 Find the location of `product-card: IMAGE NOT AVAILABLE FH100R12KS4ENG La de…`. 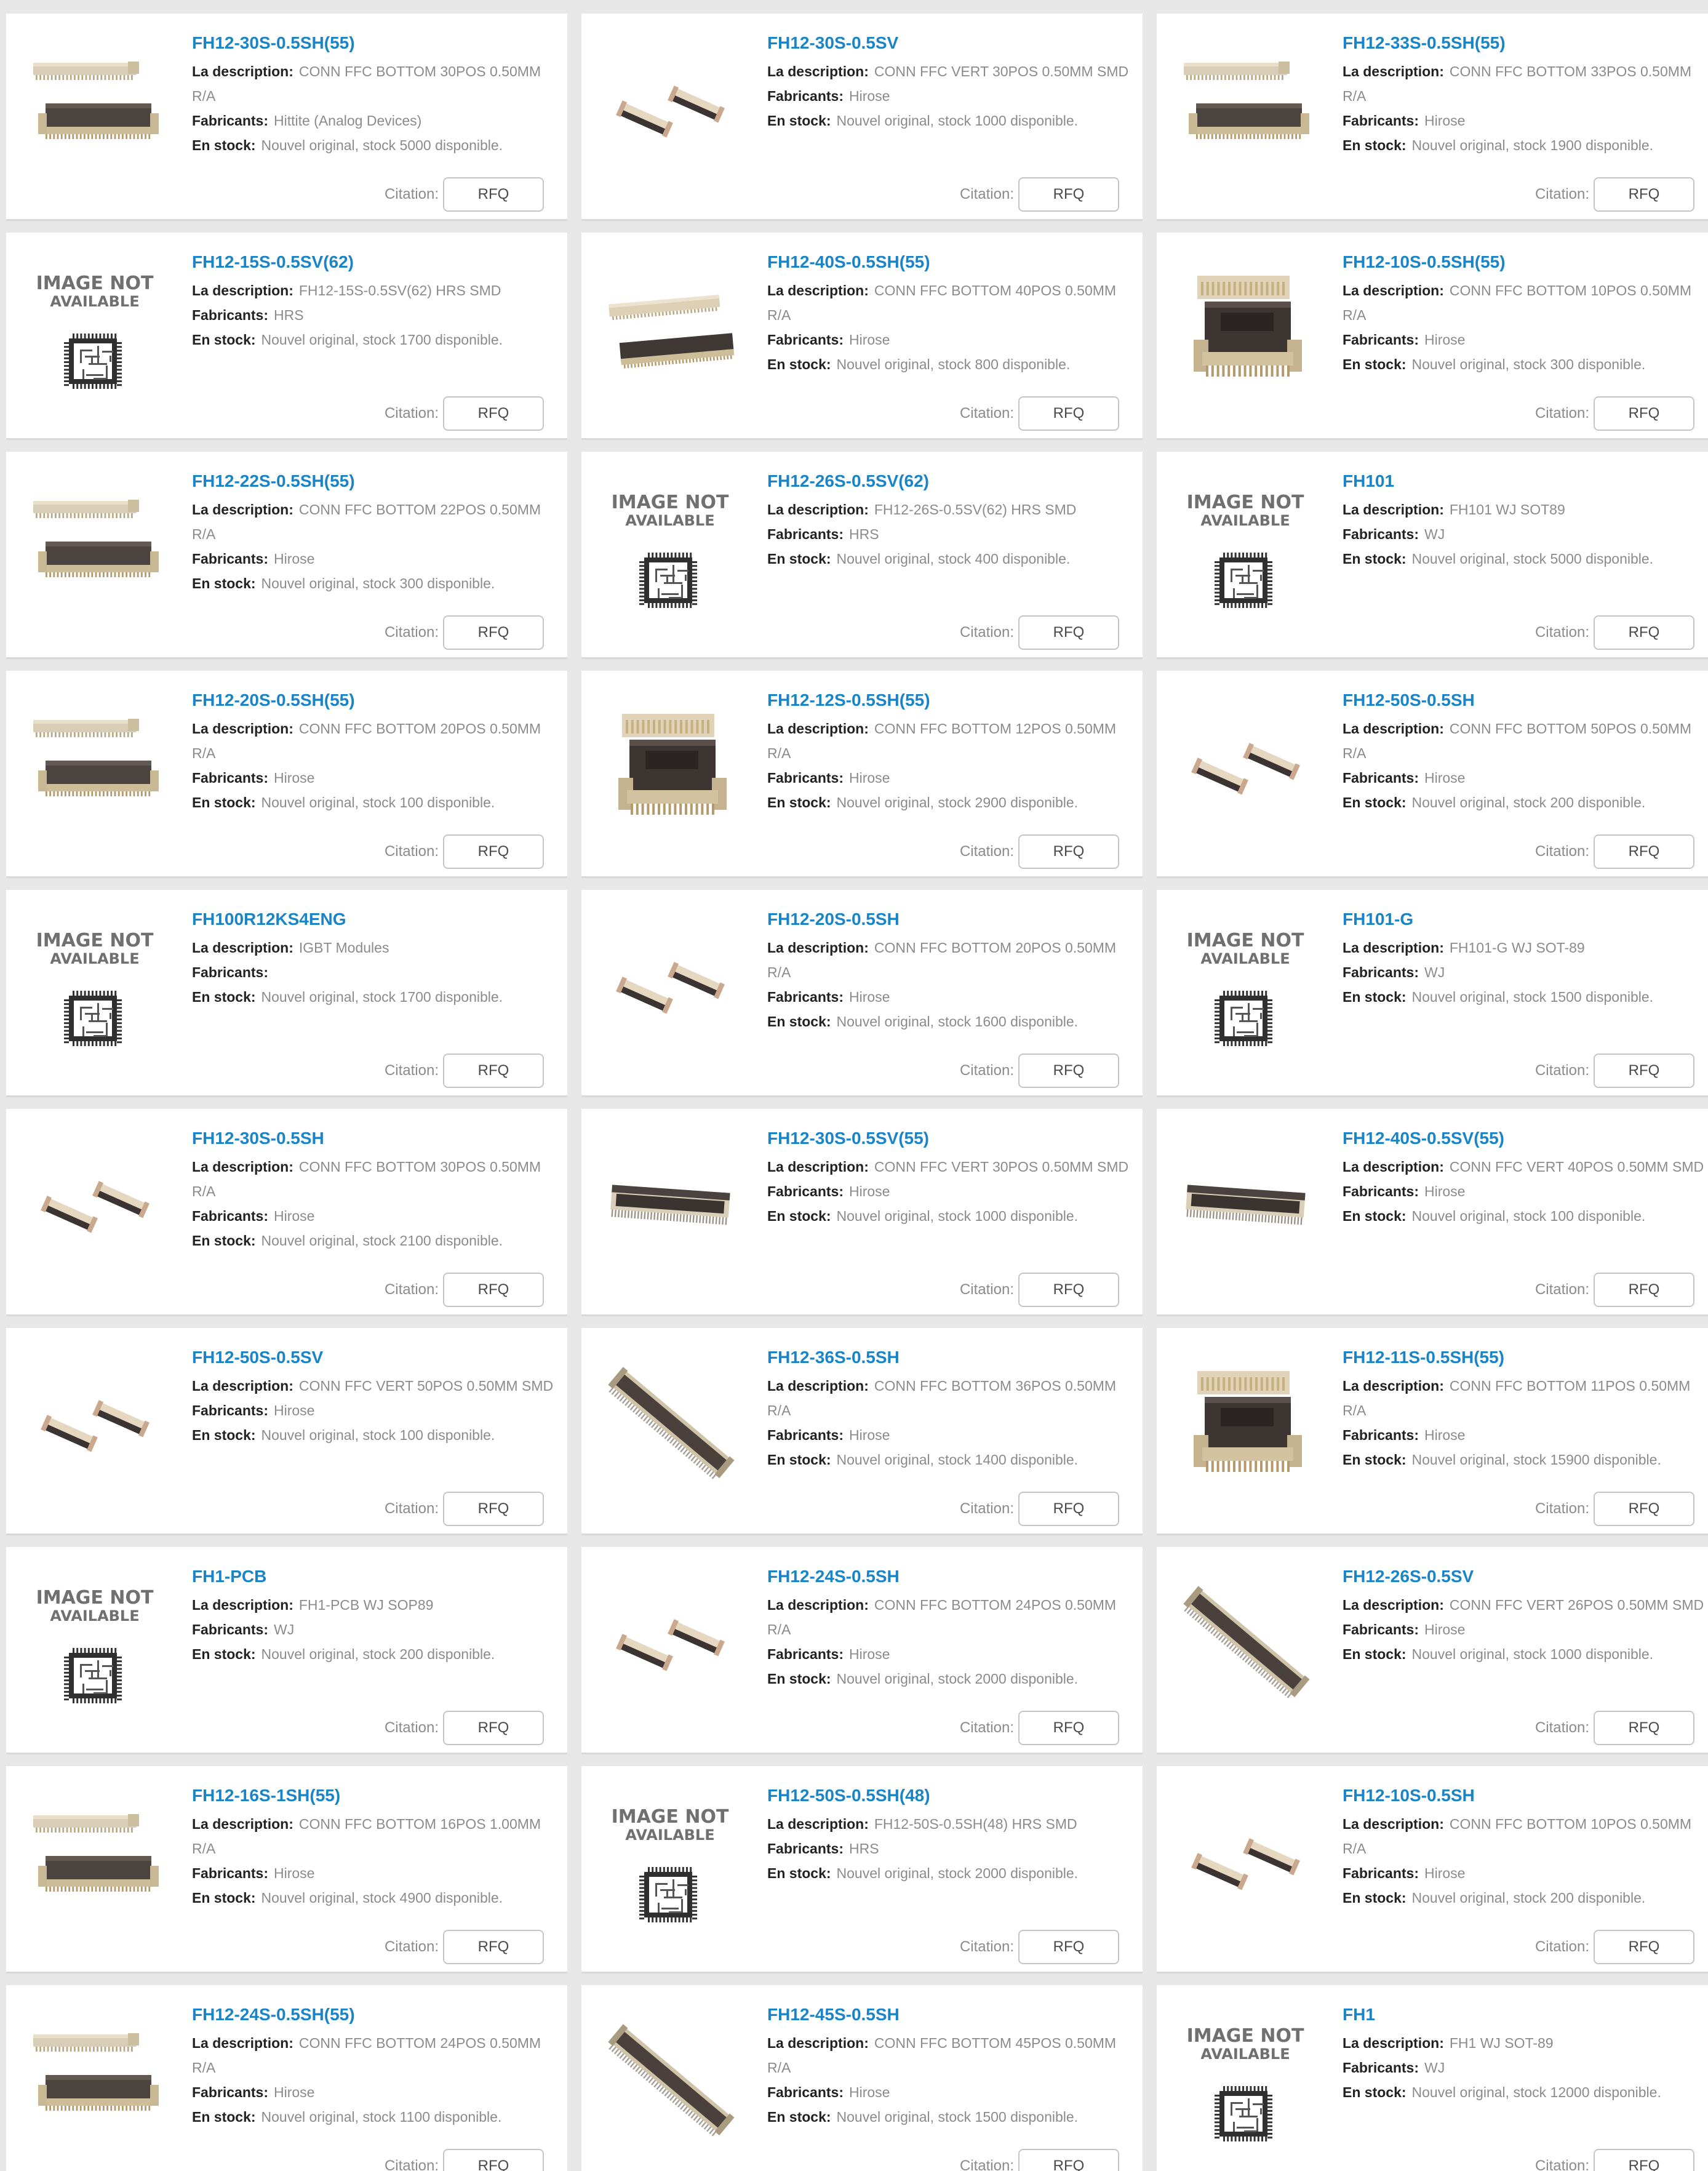

product-card: IMAGE NOT AVAILABLE FH100R12KS4ENG La de… is located at coordinates (286, 992).